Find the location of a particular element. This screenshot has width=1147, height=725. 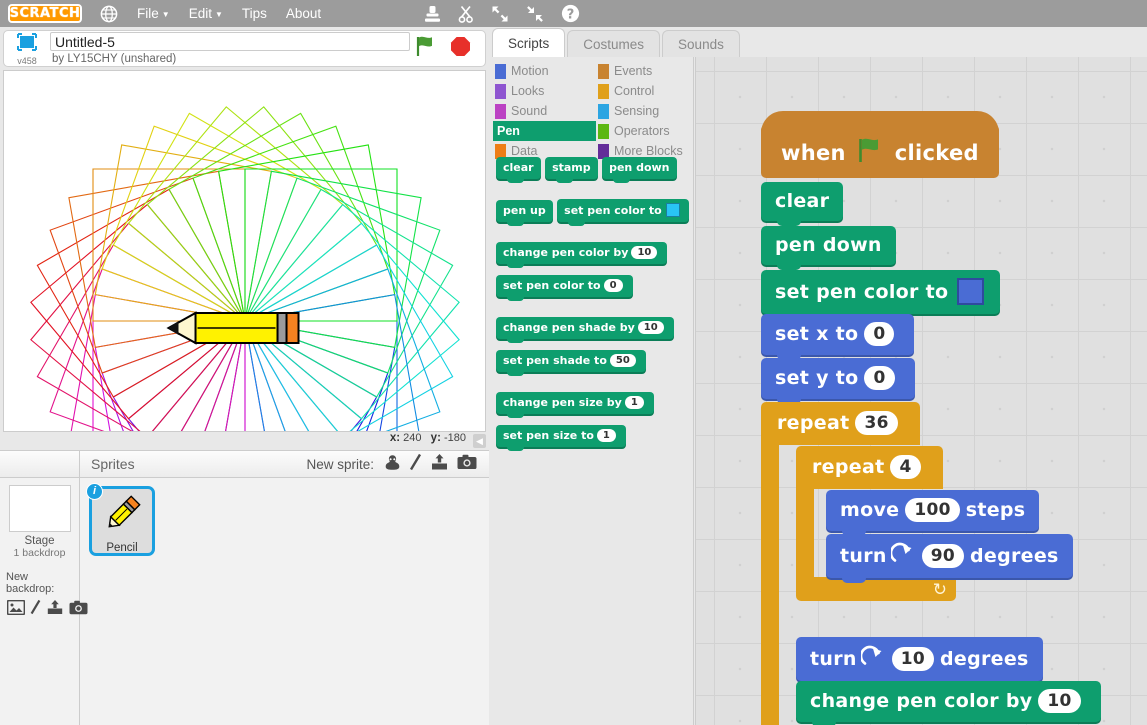

category-control: Control is located at coordinates (646, 91).